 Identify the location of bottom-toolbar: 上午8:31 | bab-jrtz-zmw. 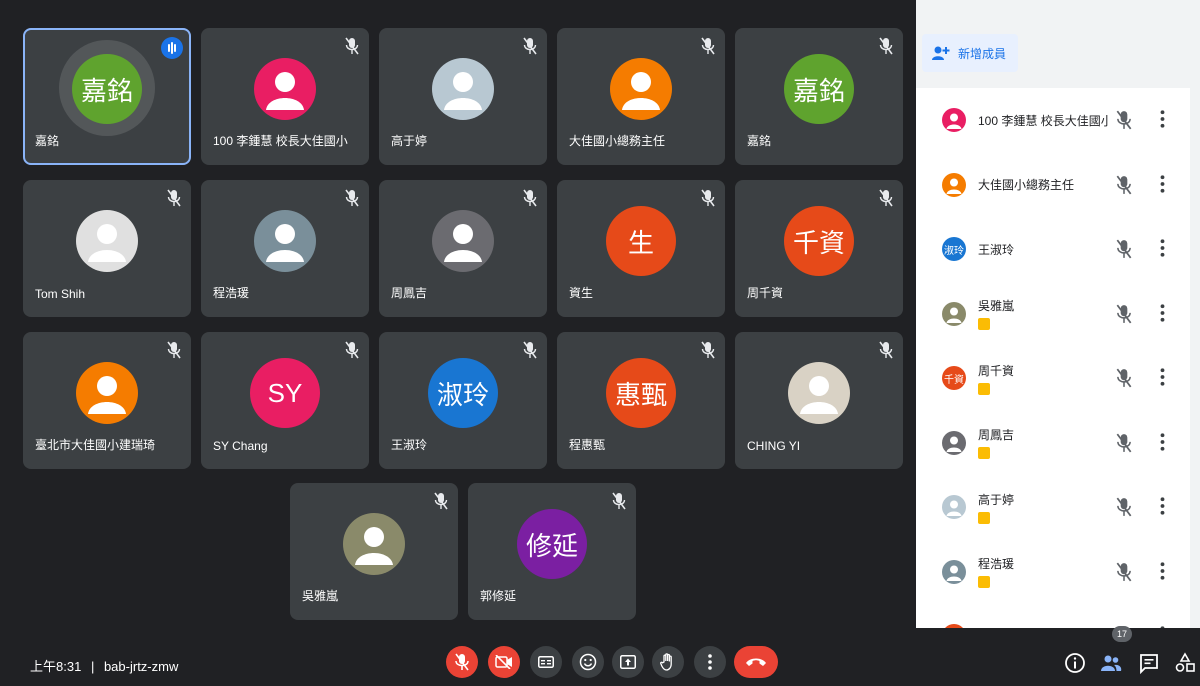
(600, 657).